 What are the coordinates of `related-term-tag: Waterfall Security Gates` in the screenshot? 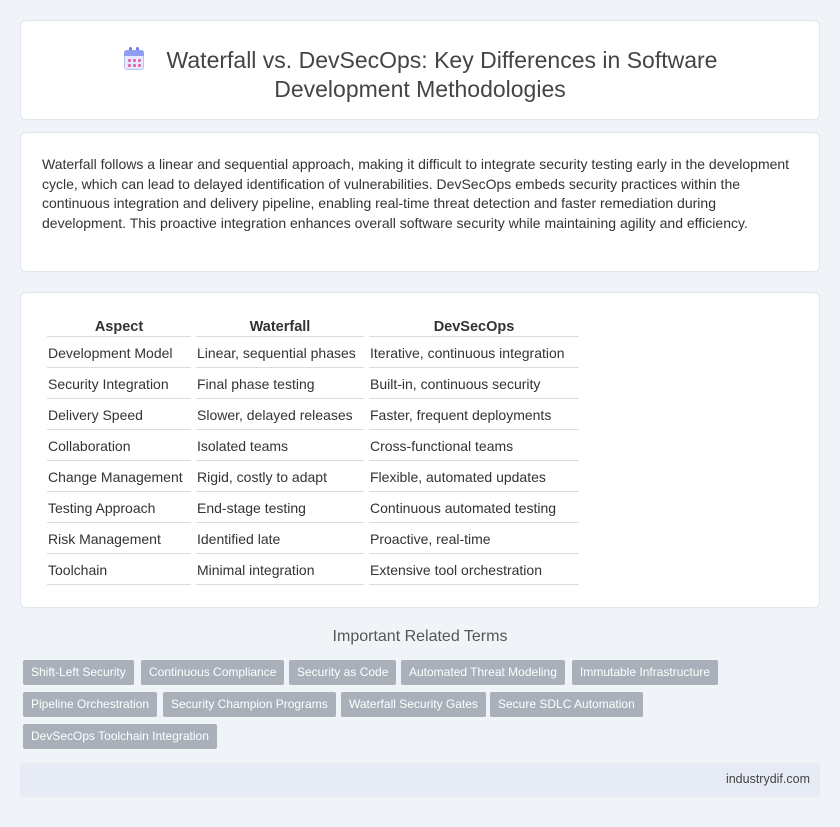 It's located at (413, 704).